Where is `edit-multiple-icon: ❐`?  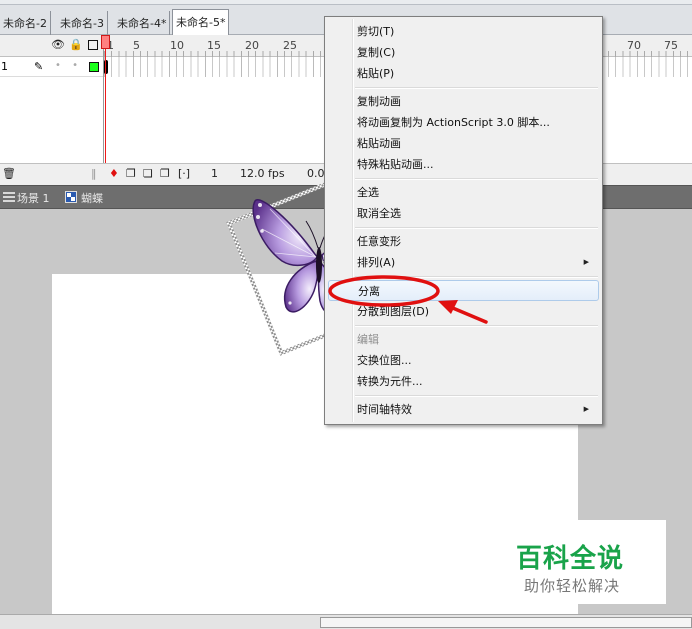 edit-multiple-icon: ❐ is located at coordinates (165, 173).